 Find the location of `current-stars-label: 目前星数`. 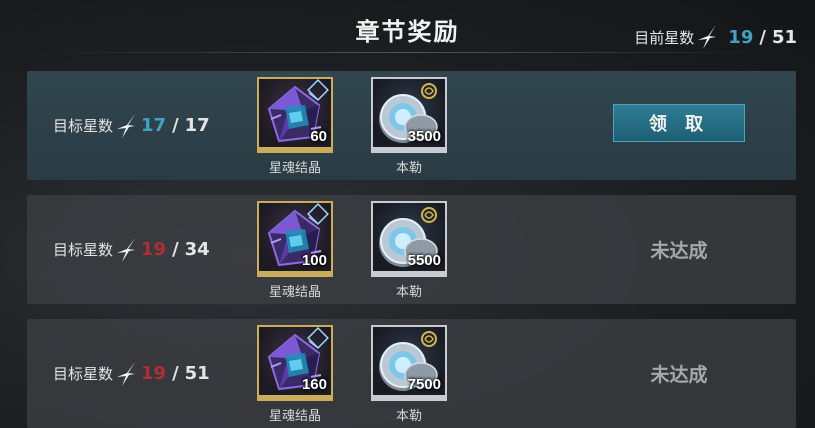

current-stars-label: 目前星数 is located at coordinates (664, 37).